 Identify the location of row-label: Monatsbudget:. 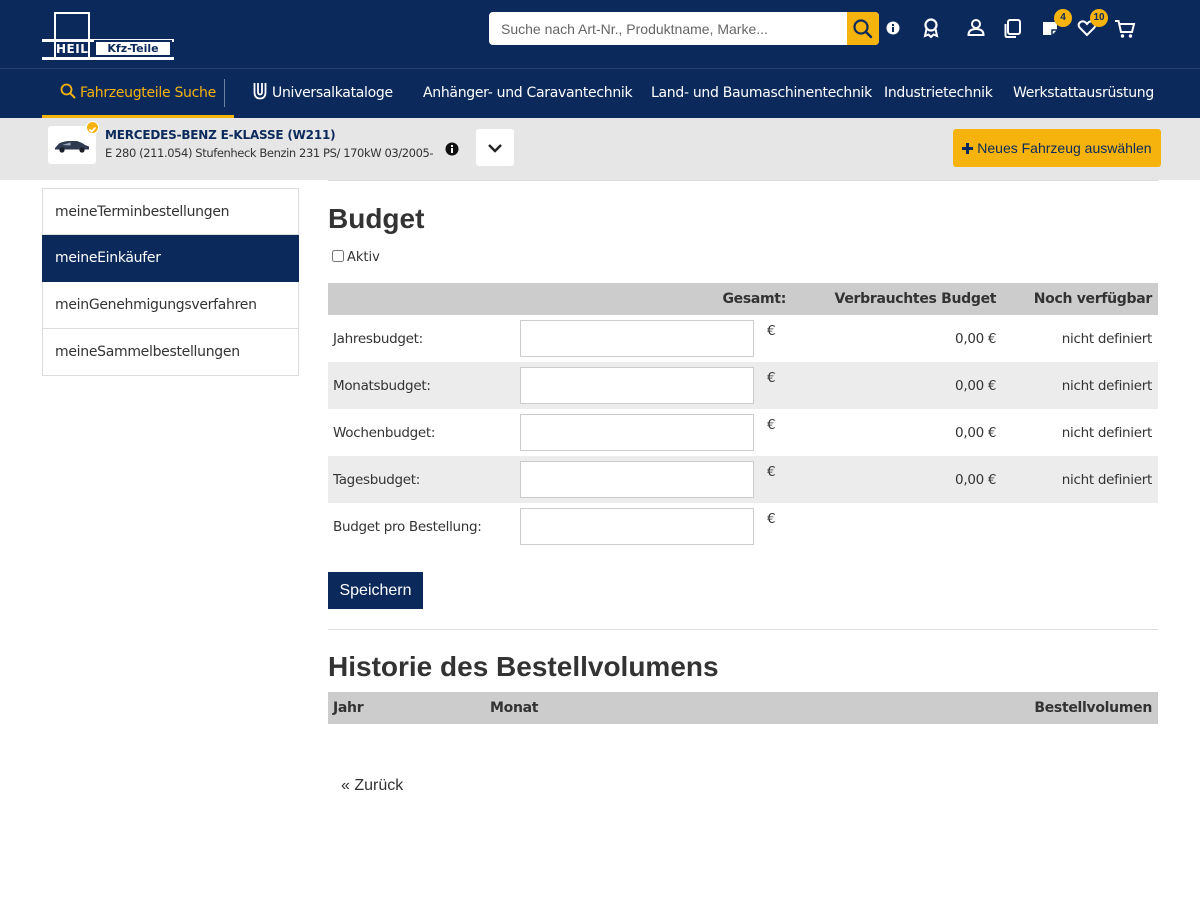
(424, 385).